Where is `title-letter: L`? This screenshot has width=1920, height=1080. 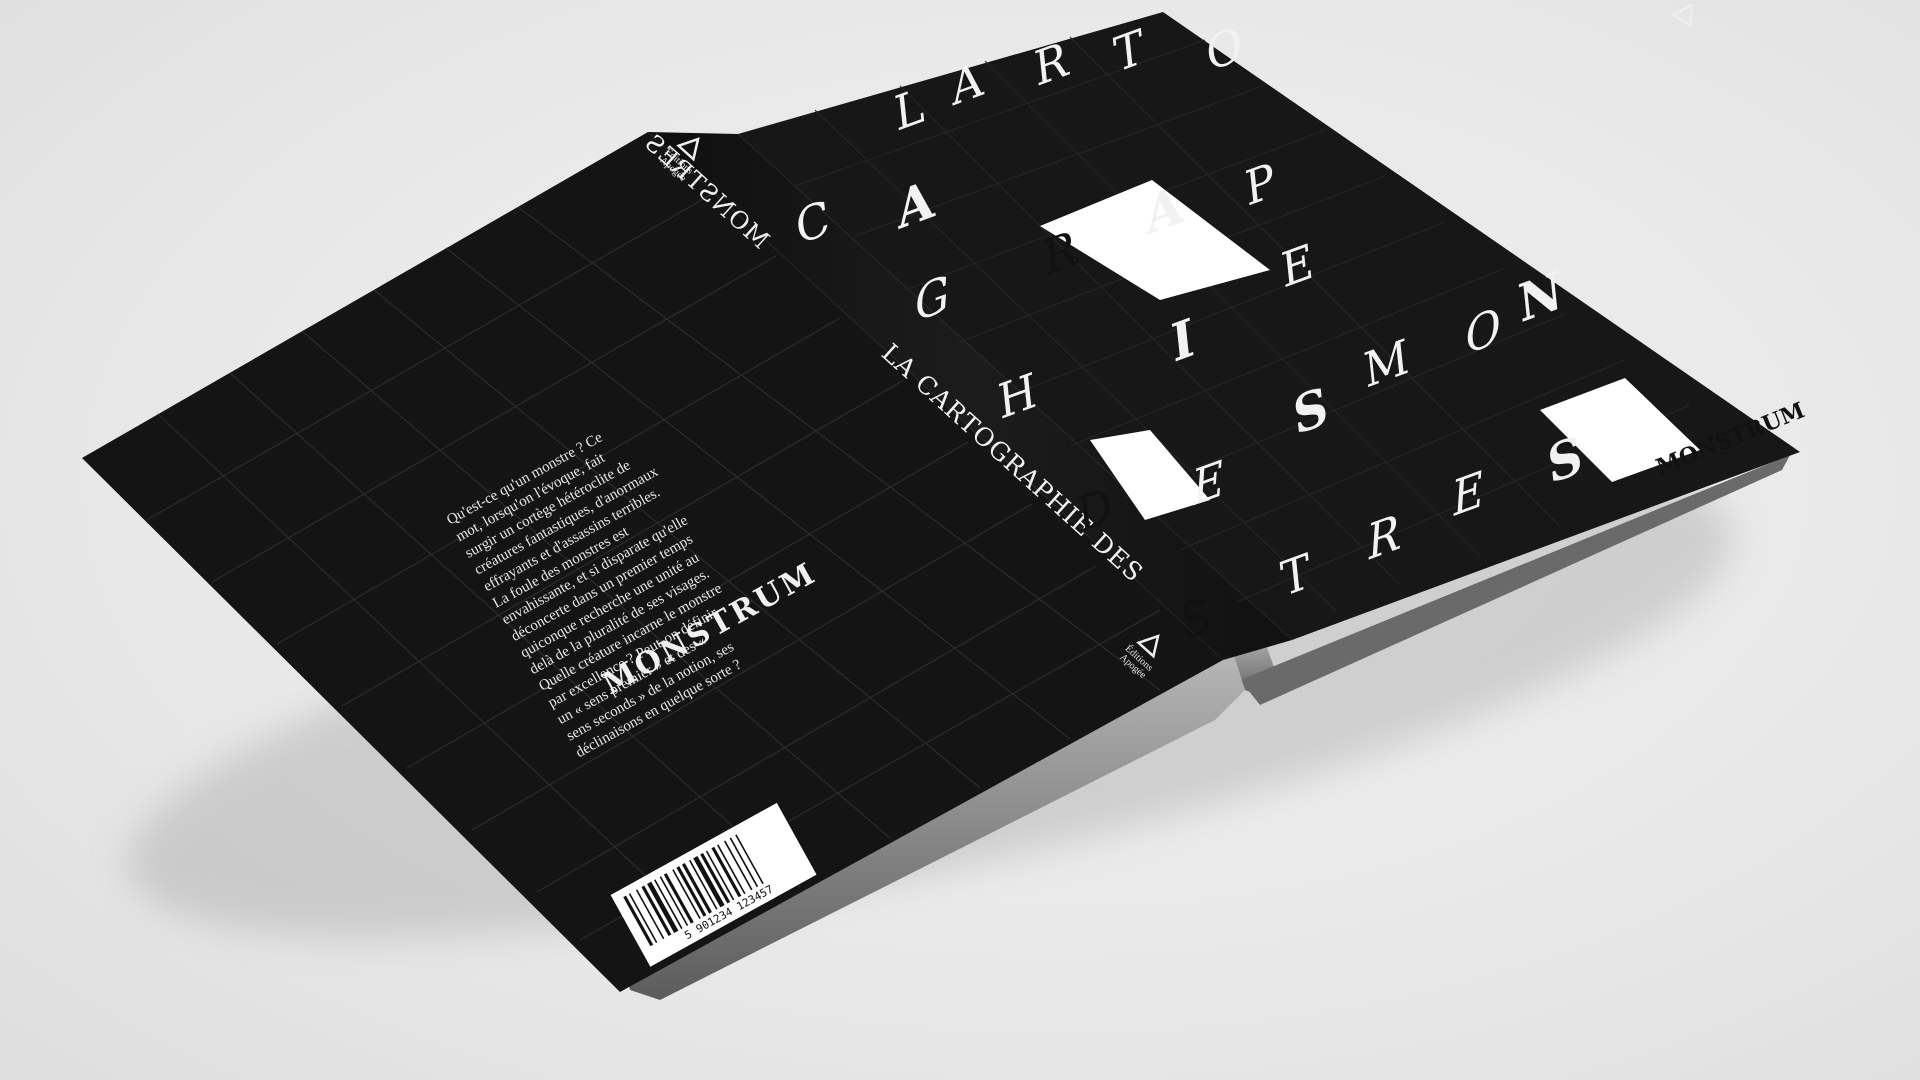
title-letter: L is located at coordinates (909, 110).